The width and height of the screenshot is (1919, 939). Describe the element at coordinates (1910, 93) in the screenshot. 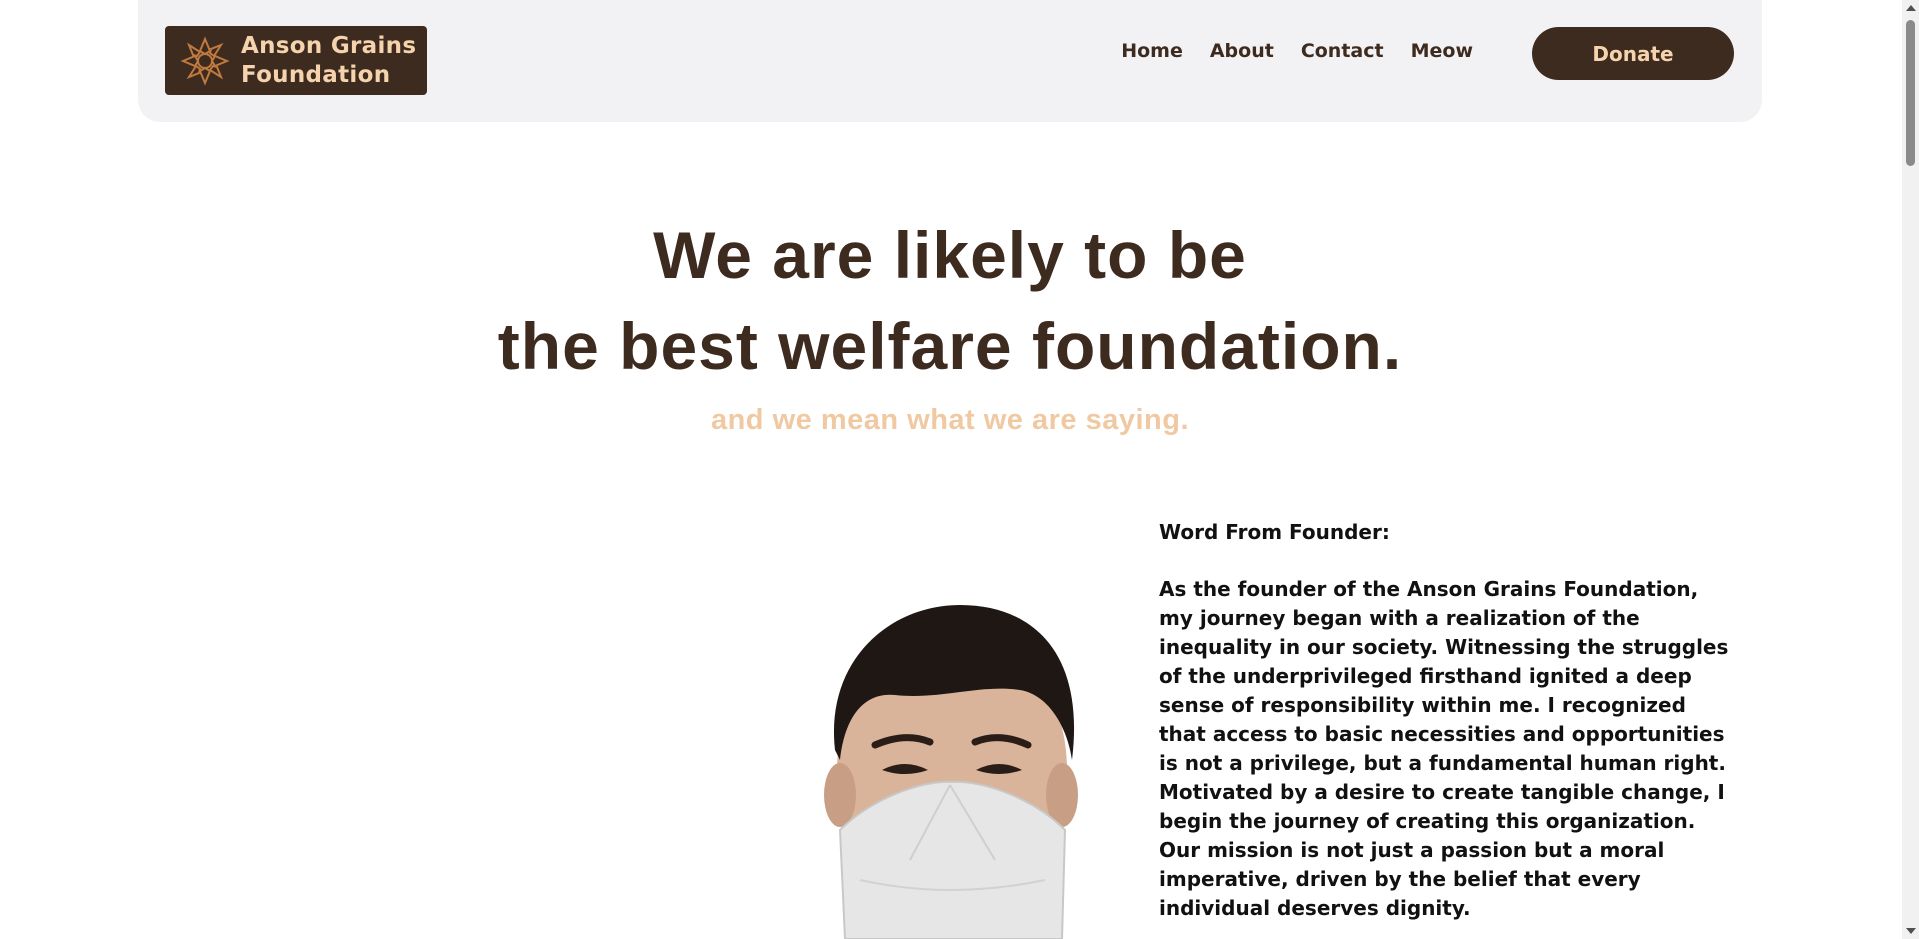

I see `scrollbar-thumb` at that location.